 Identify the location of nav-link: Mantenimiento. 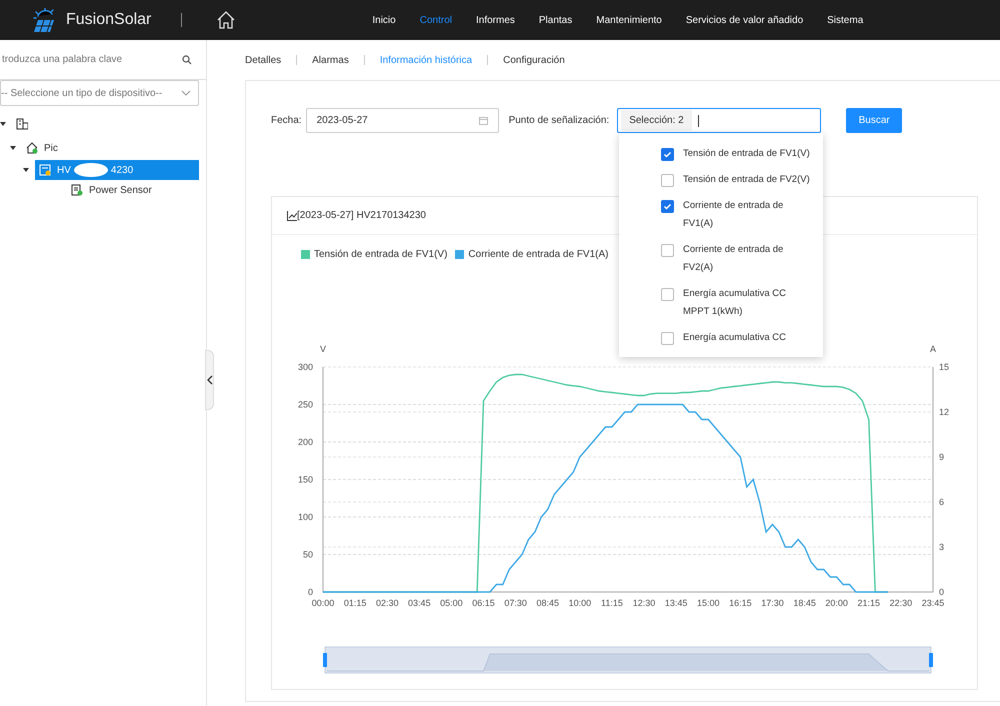
(629, 20).